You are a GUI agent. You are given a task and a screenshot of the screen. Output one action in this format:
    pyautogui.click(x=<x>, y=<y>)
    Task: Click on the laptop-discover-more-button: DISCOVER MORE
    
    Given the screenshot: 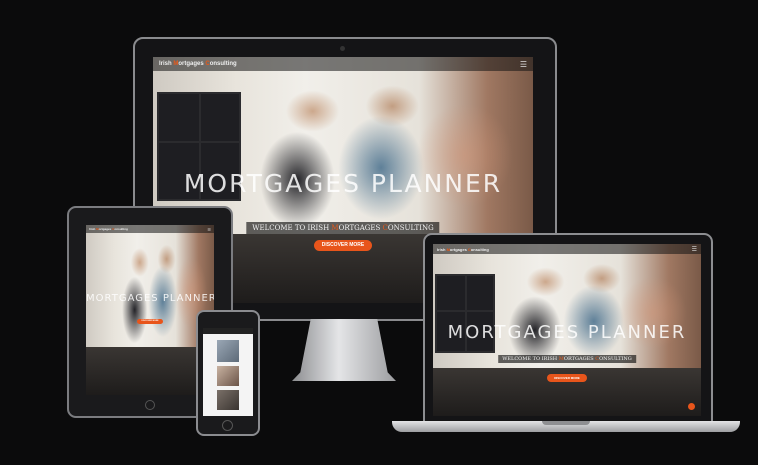 What is the action you would take?
    pyautogui.click(x=567, y=378)
    